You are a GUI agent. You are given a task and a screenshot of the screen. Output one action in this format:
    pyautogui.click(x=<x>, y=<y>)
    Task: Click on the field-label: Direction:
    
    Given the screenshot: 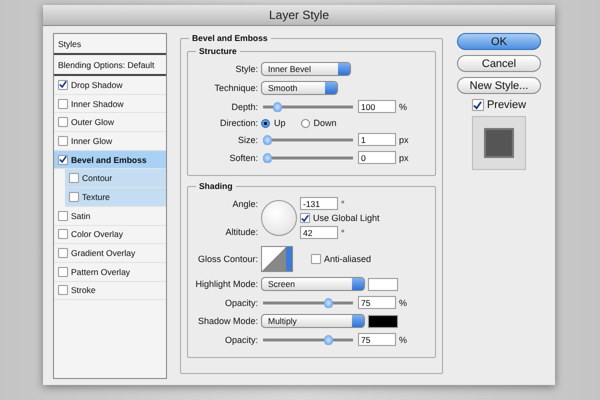 What is the action you would take?
    pyautogui.click(x=238, y=123)
    